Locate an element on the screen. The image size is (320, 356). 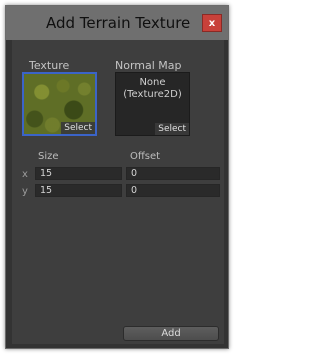
size-x-field: 15 is located at coordinates (78, 173).